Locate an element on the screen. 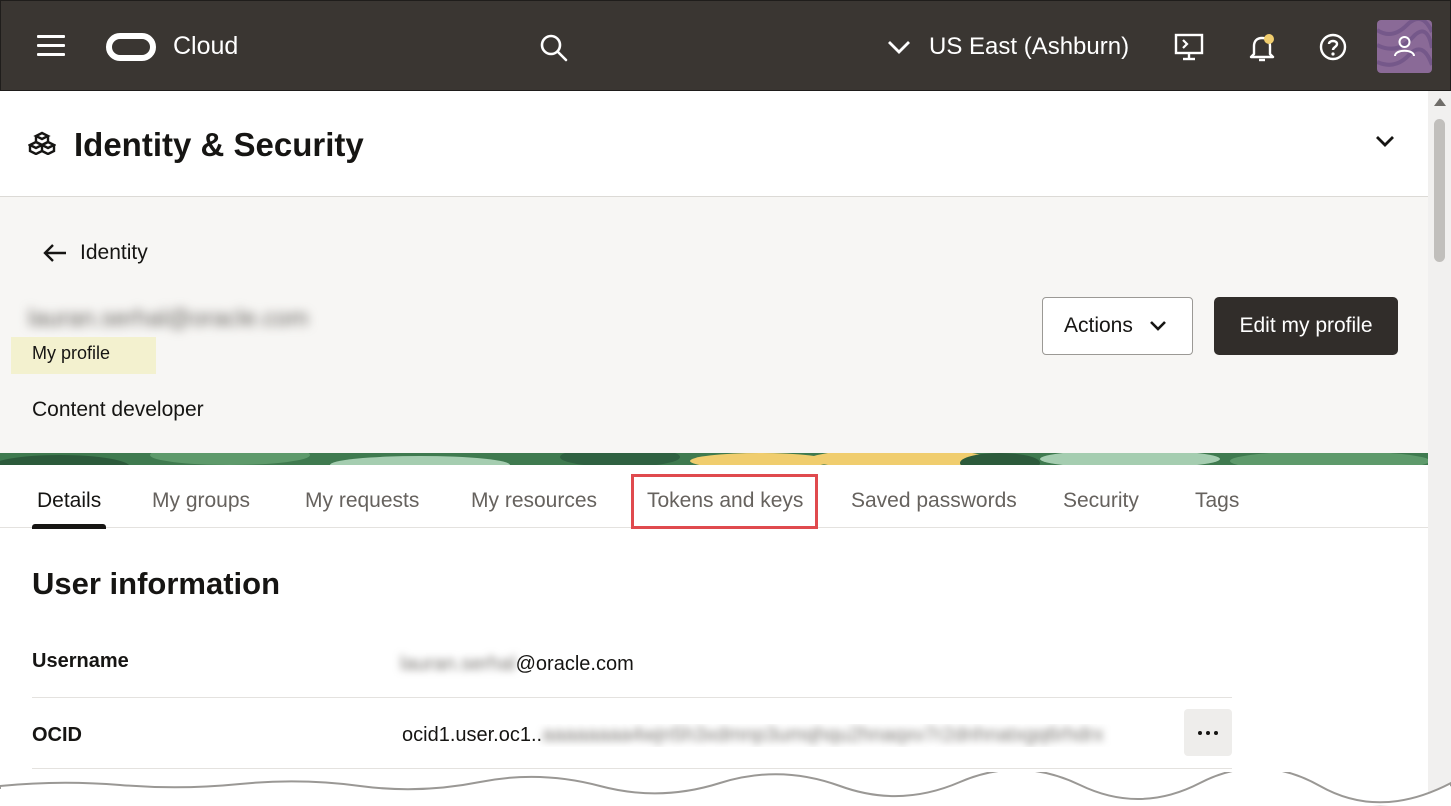  region-label: US East (Ashburn) is located at coordinates (1029, 46).